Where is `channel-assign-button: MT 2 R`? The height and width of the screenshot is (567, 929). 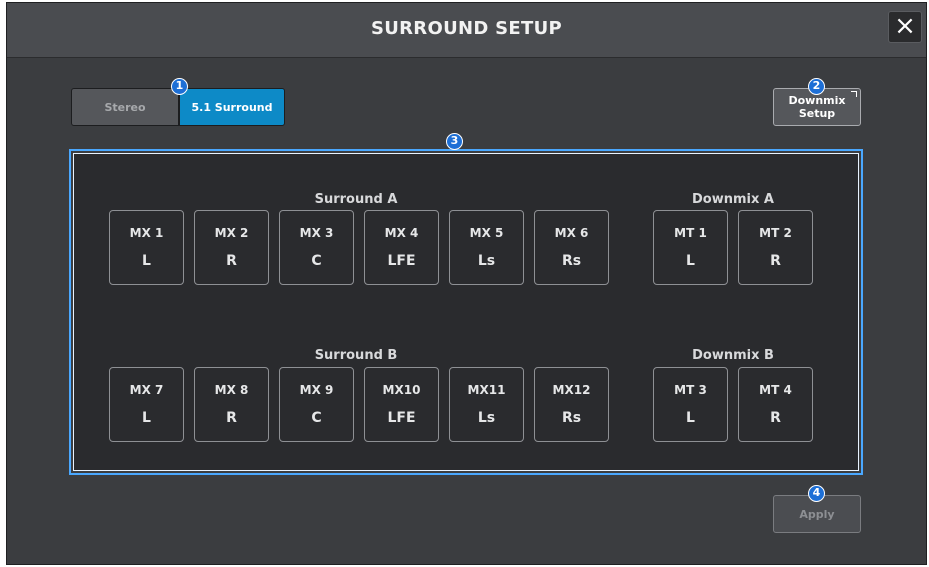 channel-assign-button: MT 2 R is located at coordinates (775, 247).